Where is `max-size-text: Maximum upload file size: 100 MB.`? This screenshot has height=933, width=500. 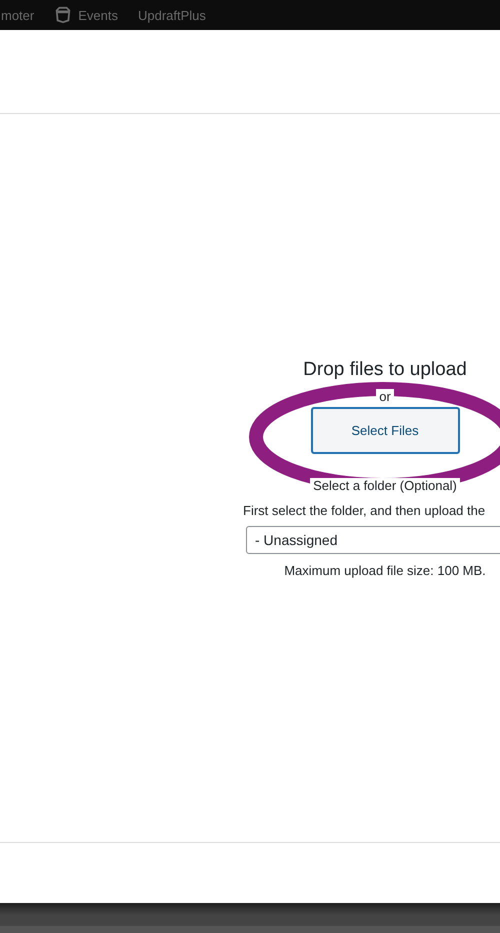
max-size-text: Maximum upload file size: 100 MB. is located at coordinates (385, 570).